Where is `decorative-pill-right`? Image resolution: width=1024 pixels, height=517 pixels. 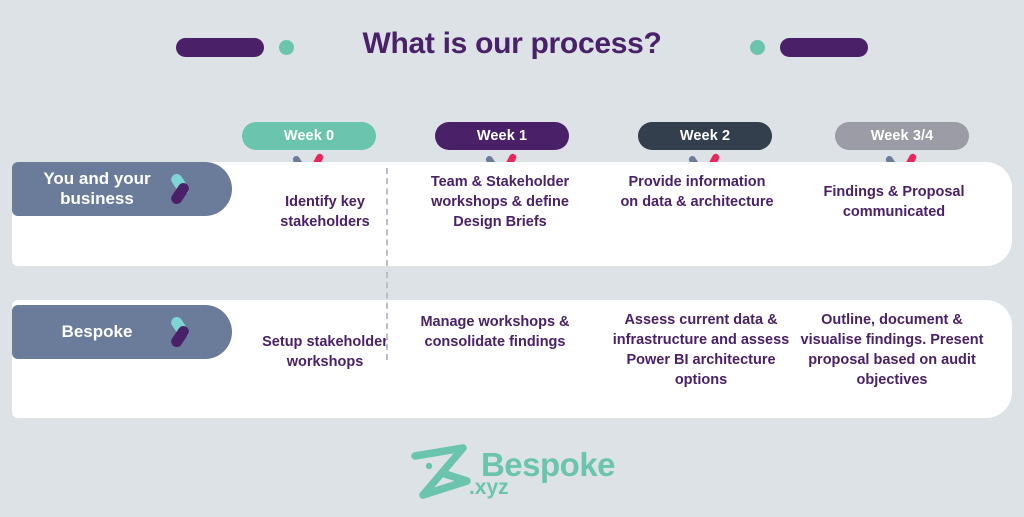
decorative-pill-right is located at coordinates (824, 47).